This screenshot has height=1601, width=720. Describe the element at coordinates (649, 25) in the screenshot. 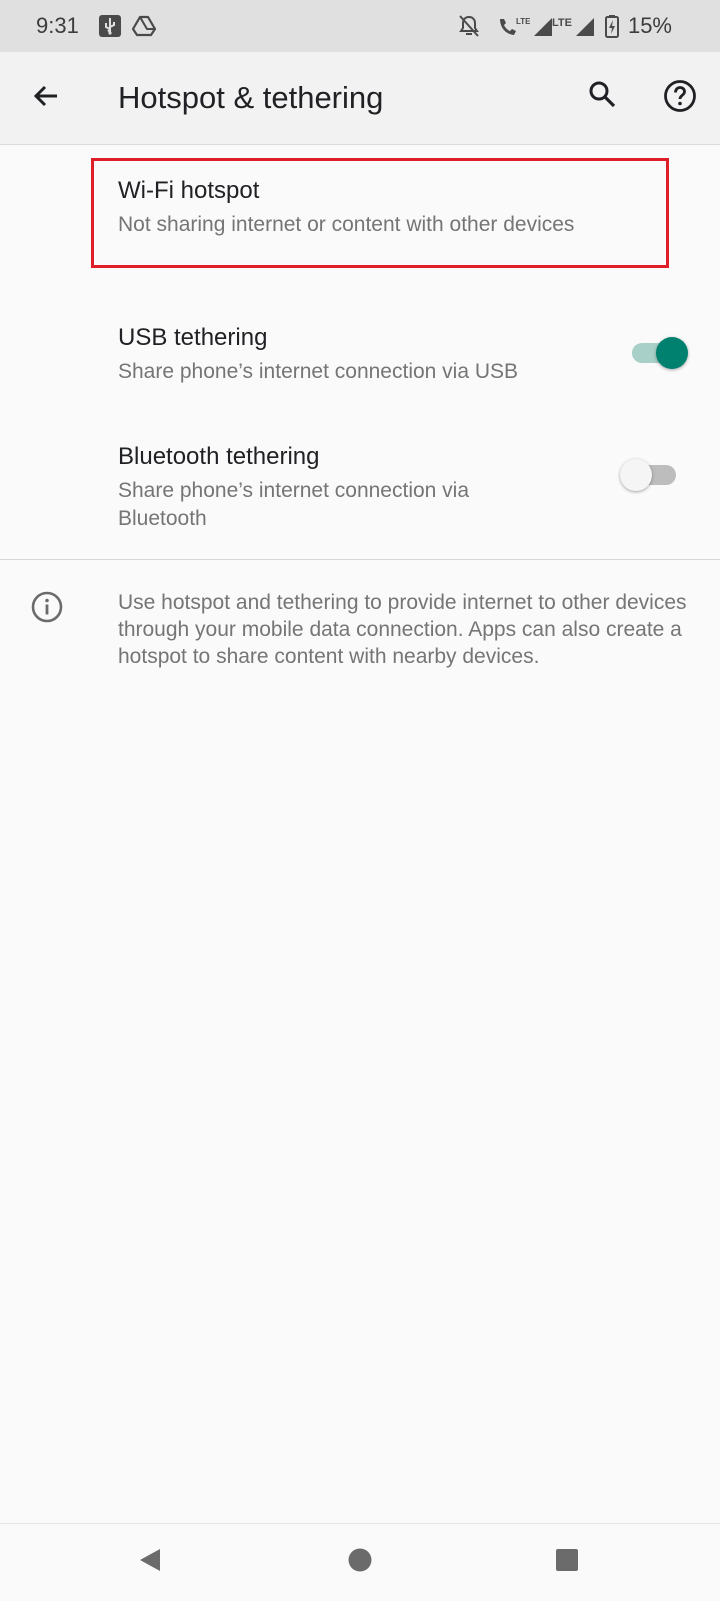

I see `battery-percent: 15%` at that location.